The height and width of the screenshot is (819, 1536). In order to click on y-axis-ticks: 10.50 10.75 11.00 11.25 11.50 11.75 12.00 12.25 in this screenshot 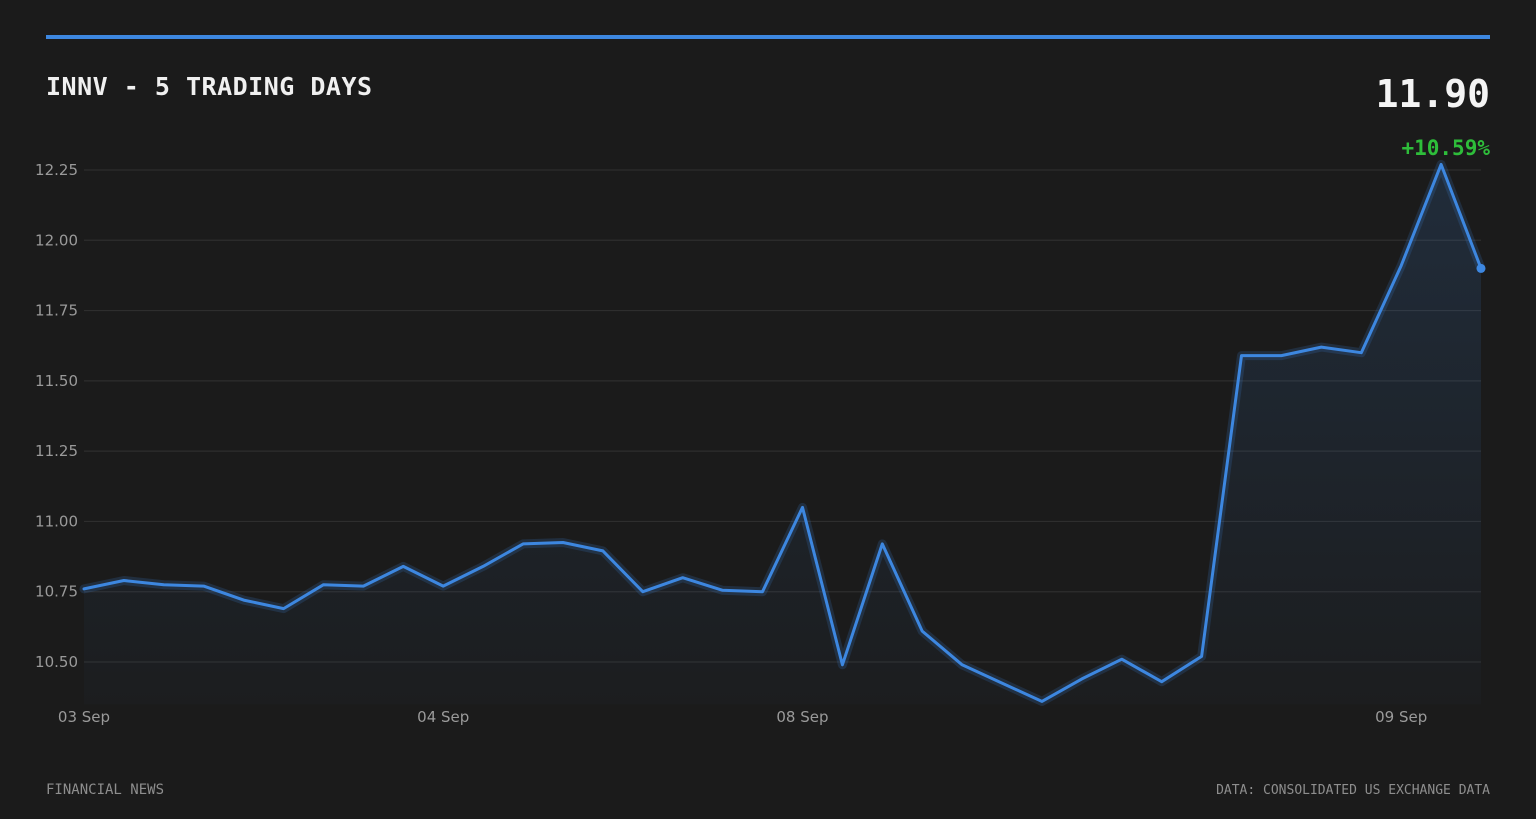, I will do `click(56, 416)`.